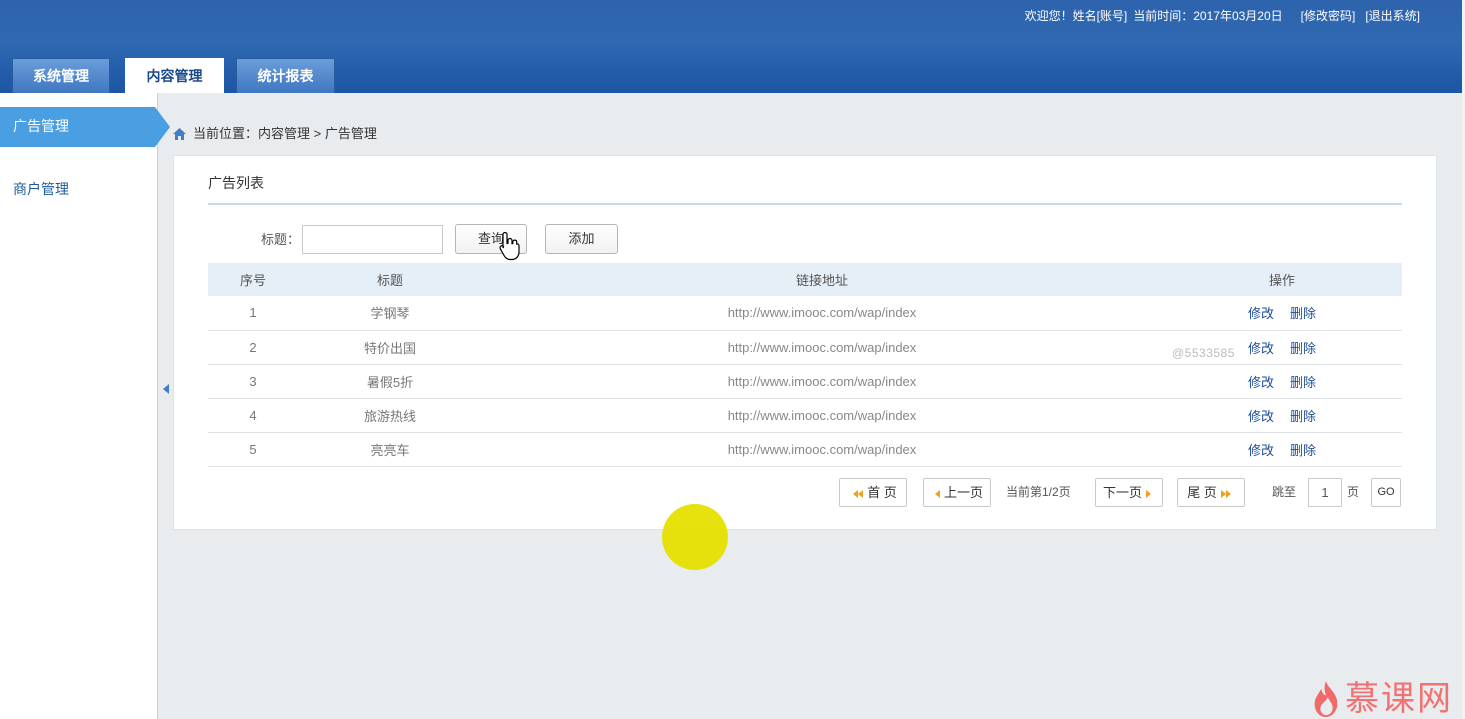  I want to click on table-header-row: 序号 标题 链接地址 操作, so click(805, 279).